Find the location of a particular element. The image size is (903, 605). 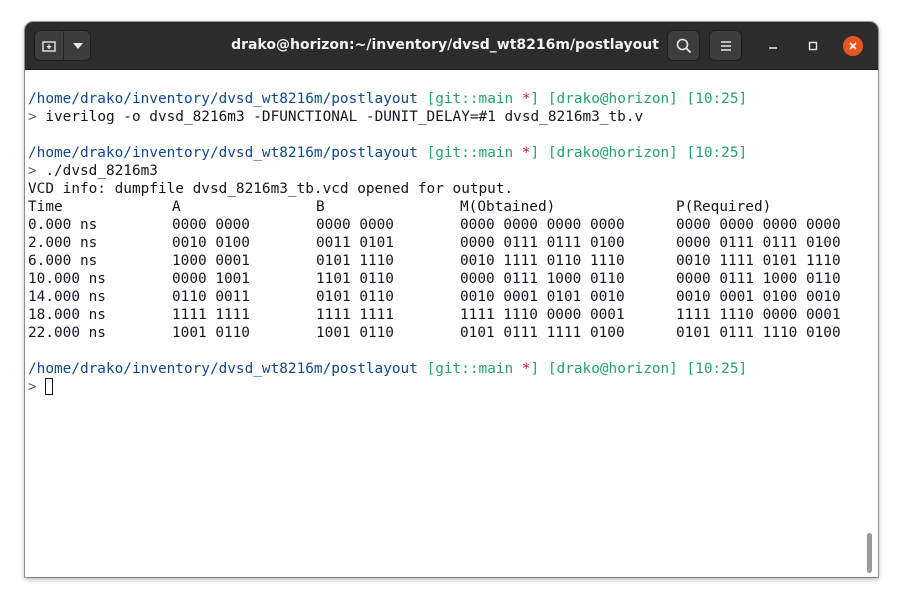

close-button is located at coordinates (853, 46).